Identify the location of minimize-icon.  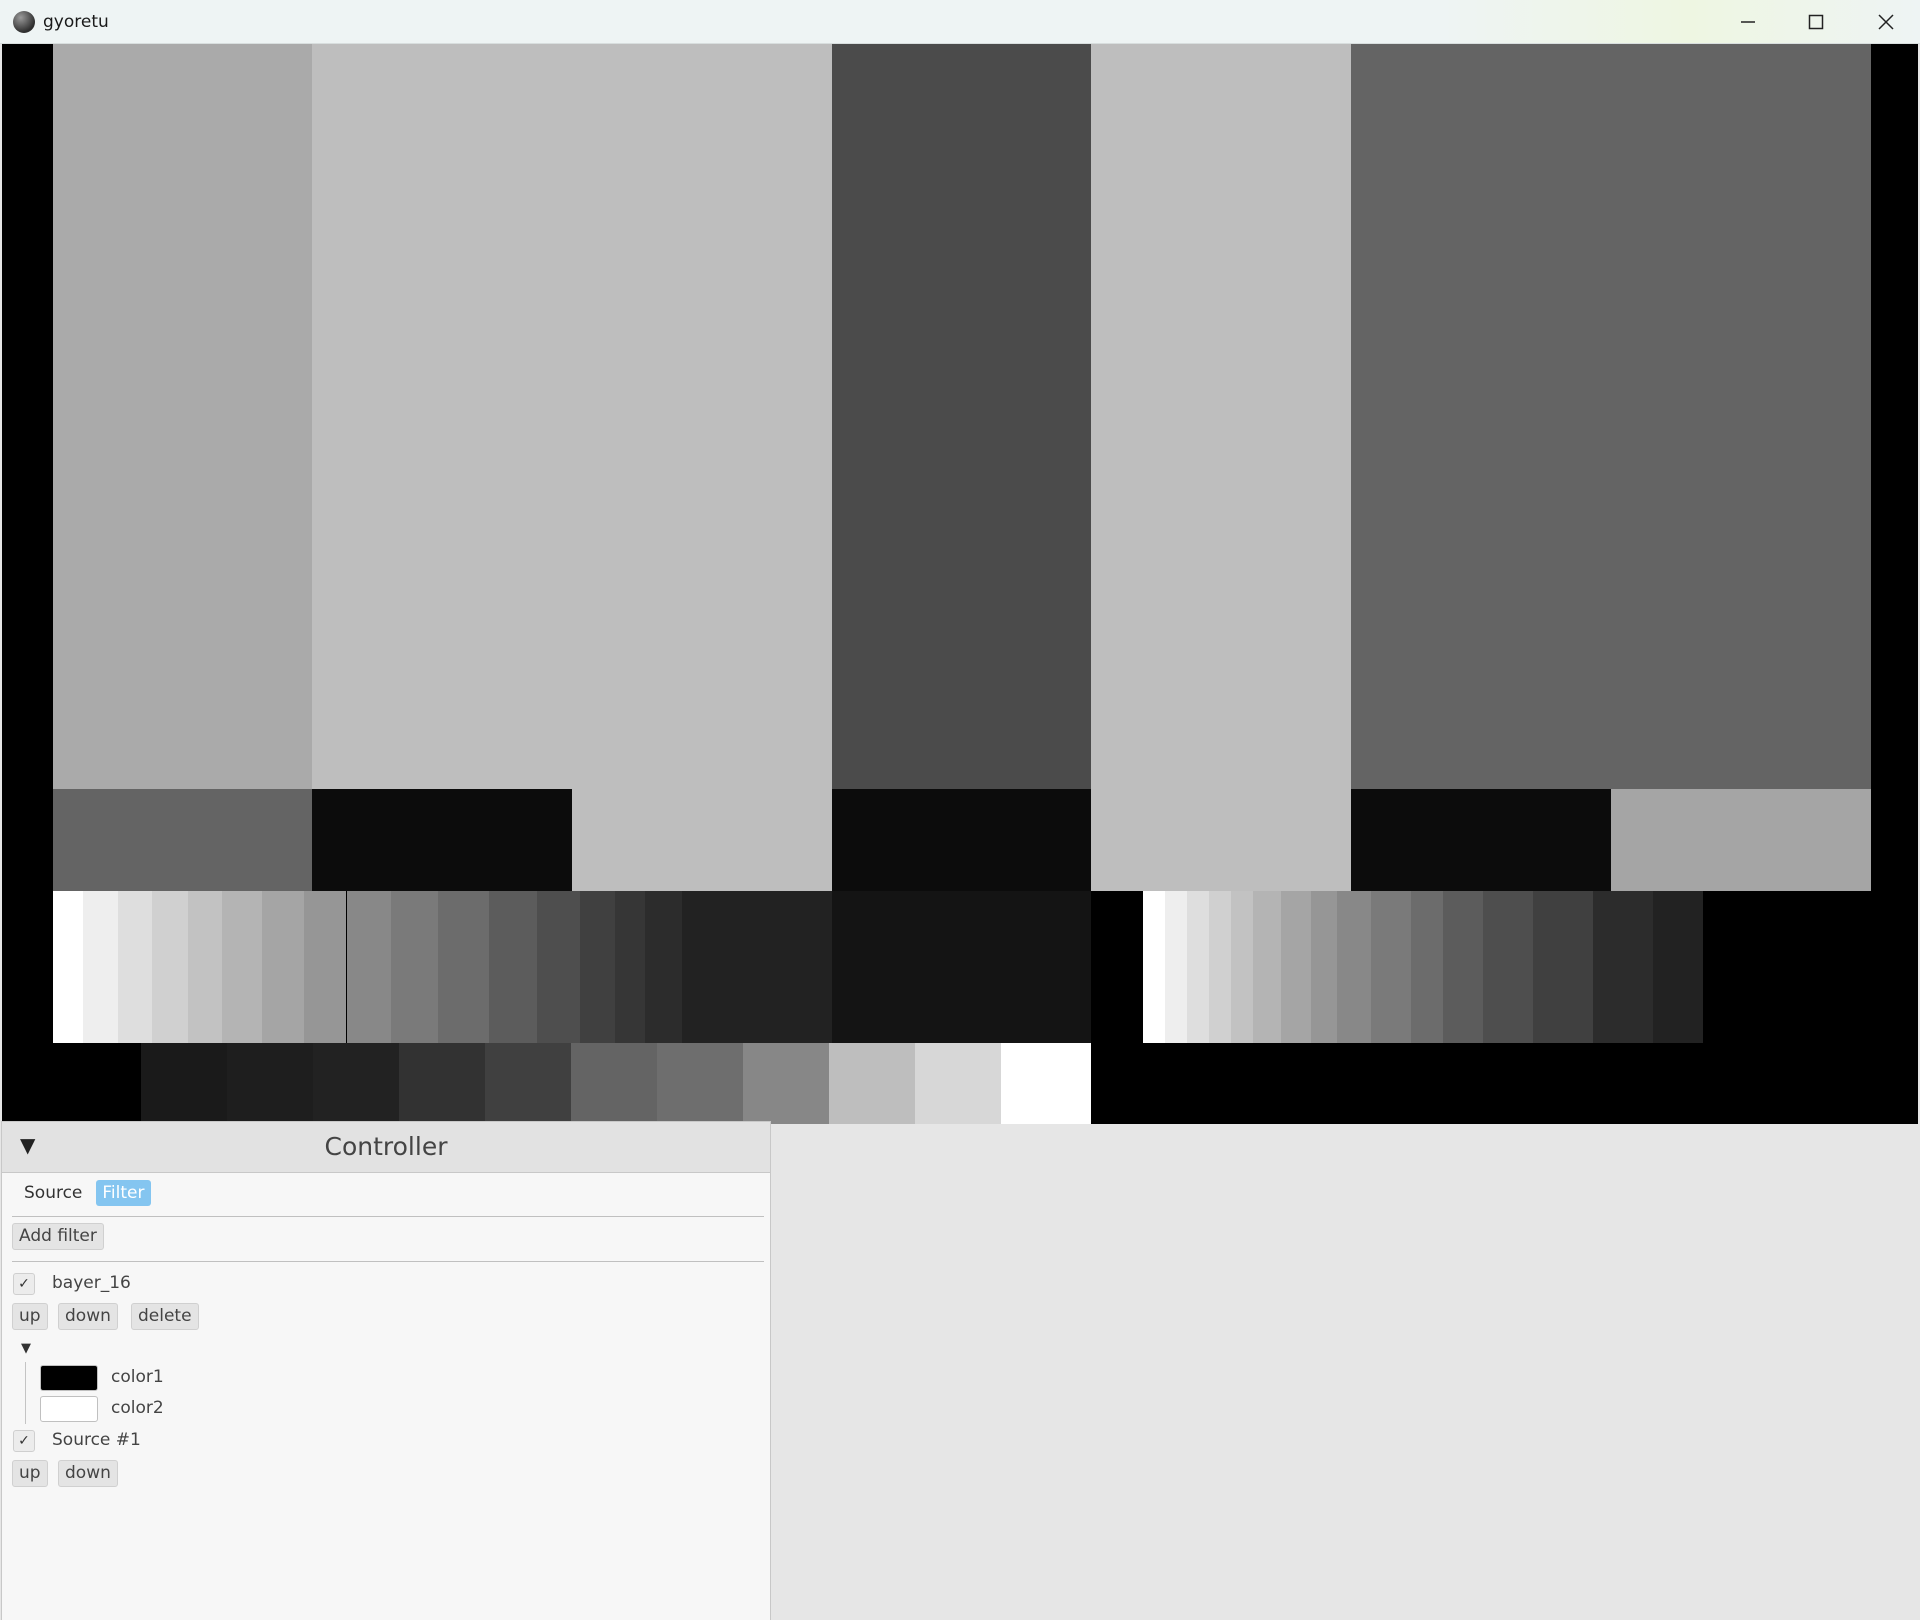
(1748, 22).